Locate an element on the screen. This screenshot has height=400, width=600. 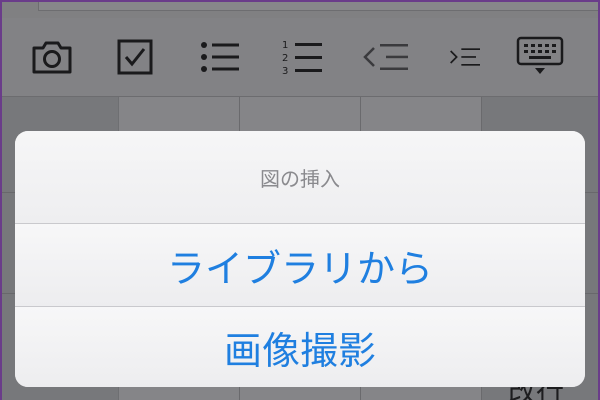
note-text-area is located at coordinates (300, 9).